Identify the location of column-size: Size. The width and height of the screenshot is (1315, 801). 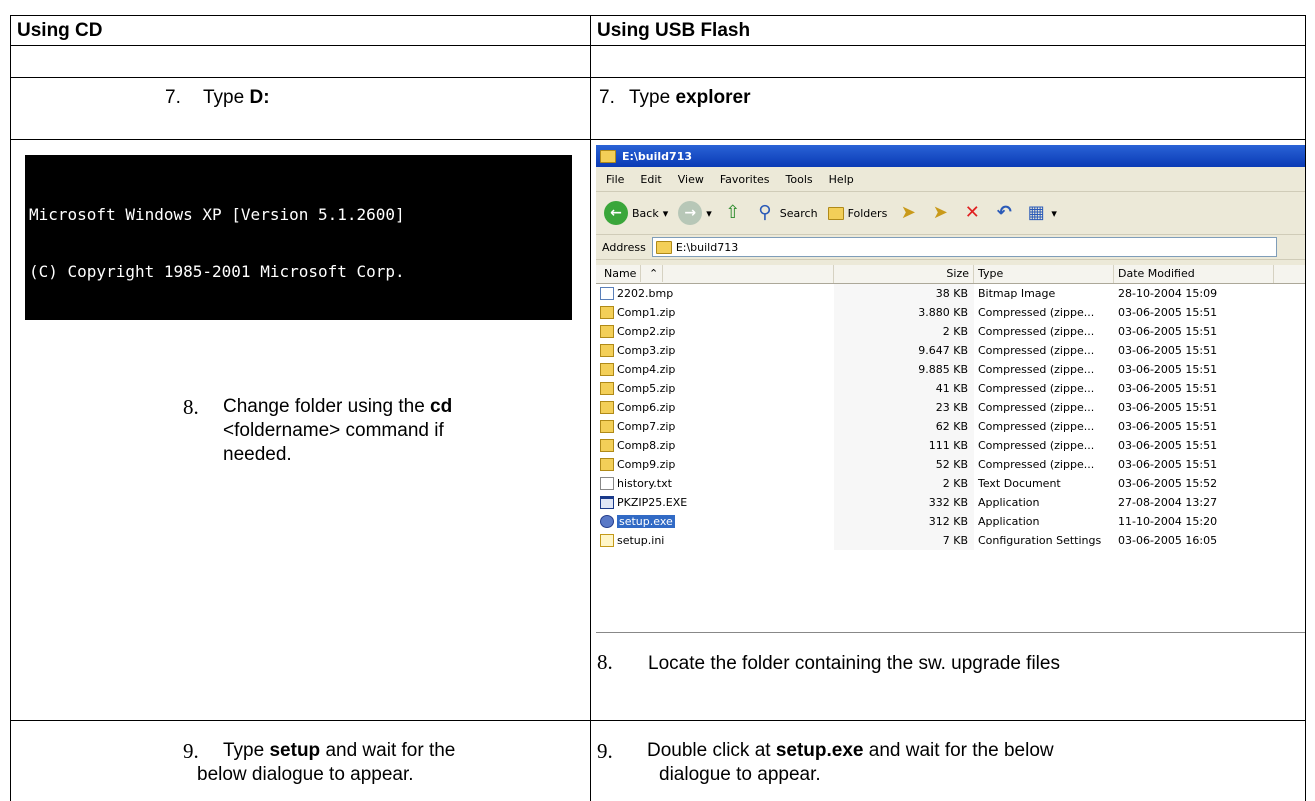
(904, 274).